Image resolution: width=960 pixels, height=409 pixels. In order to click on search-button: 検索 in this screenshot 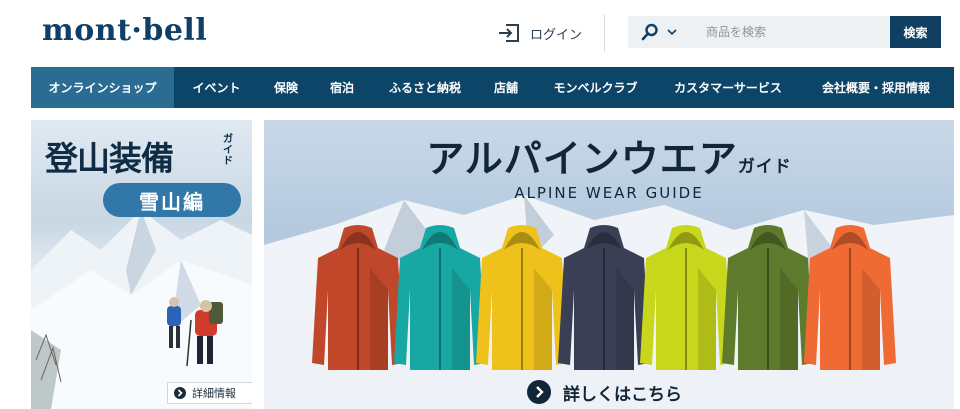, I will do `click(915, 32)`.